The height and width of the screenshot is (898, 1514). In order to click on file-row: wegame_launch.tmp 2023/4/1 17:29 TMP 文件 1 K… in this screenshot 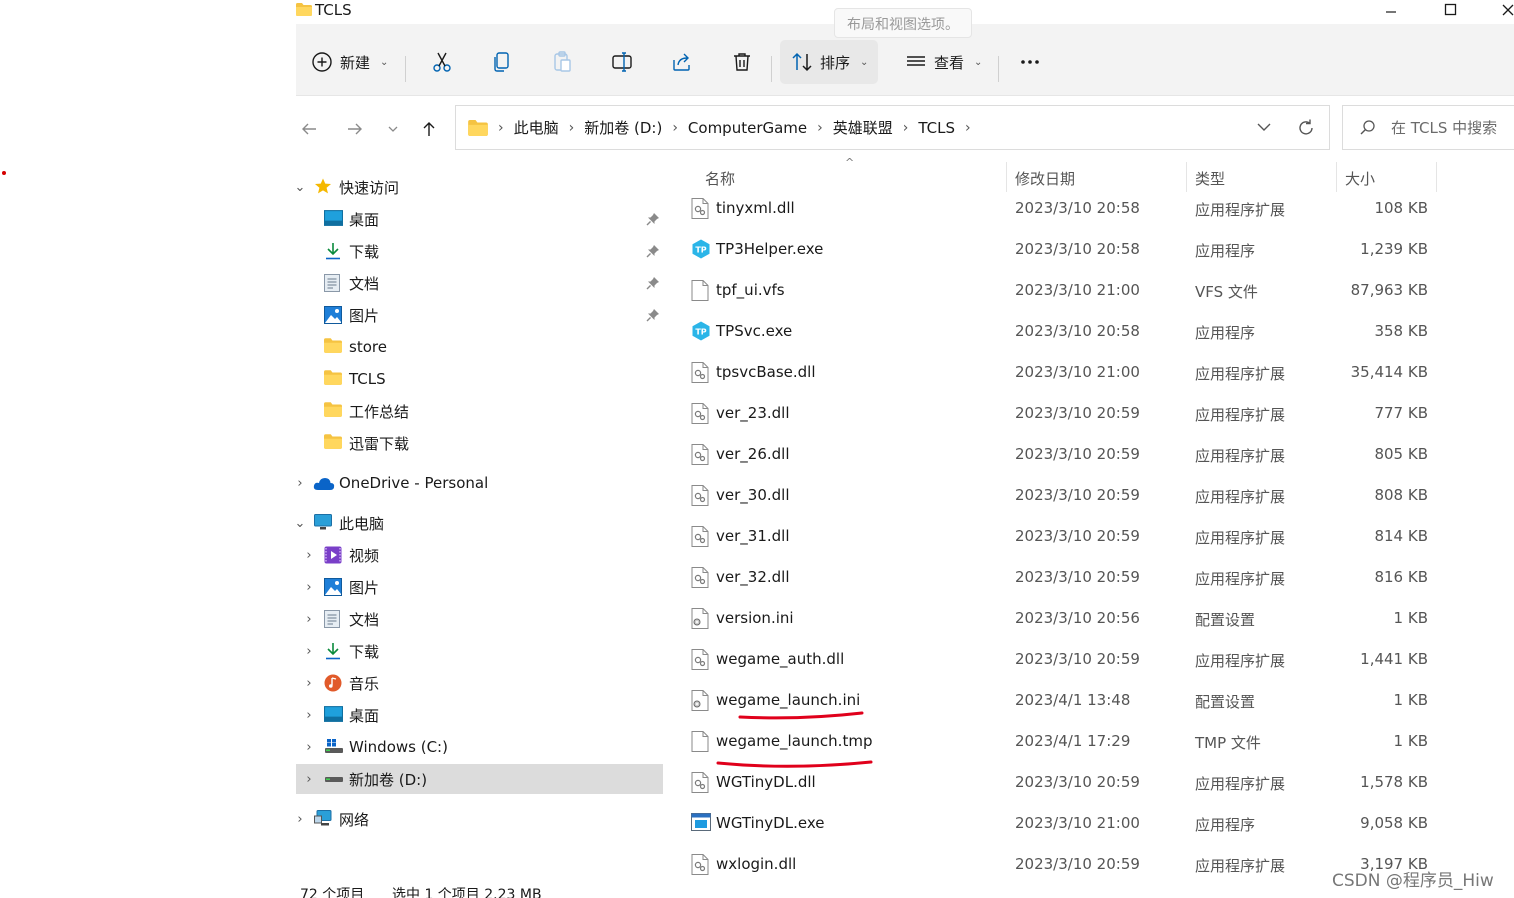, I will do `click(1097, 741)`.